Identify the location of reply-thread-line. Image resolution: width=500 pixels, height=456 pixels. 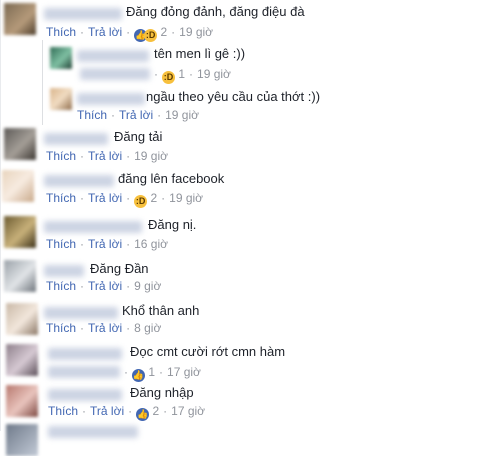
(42, 82).